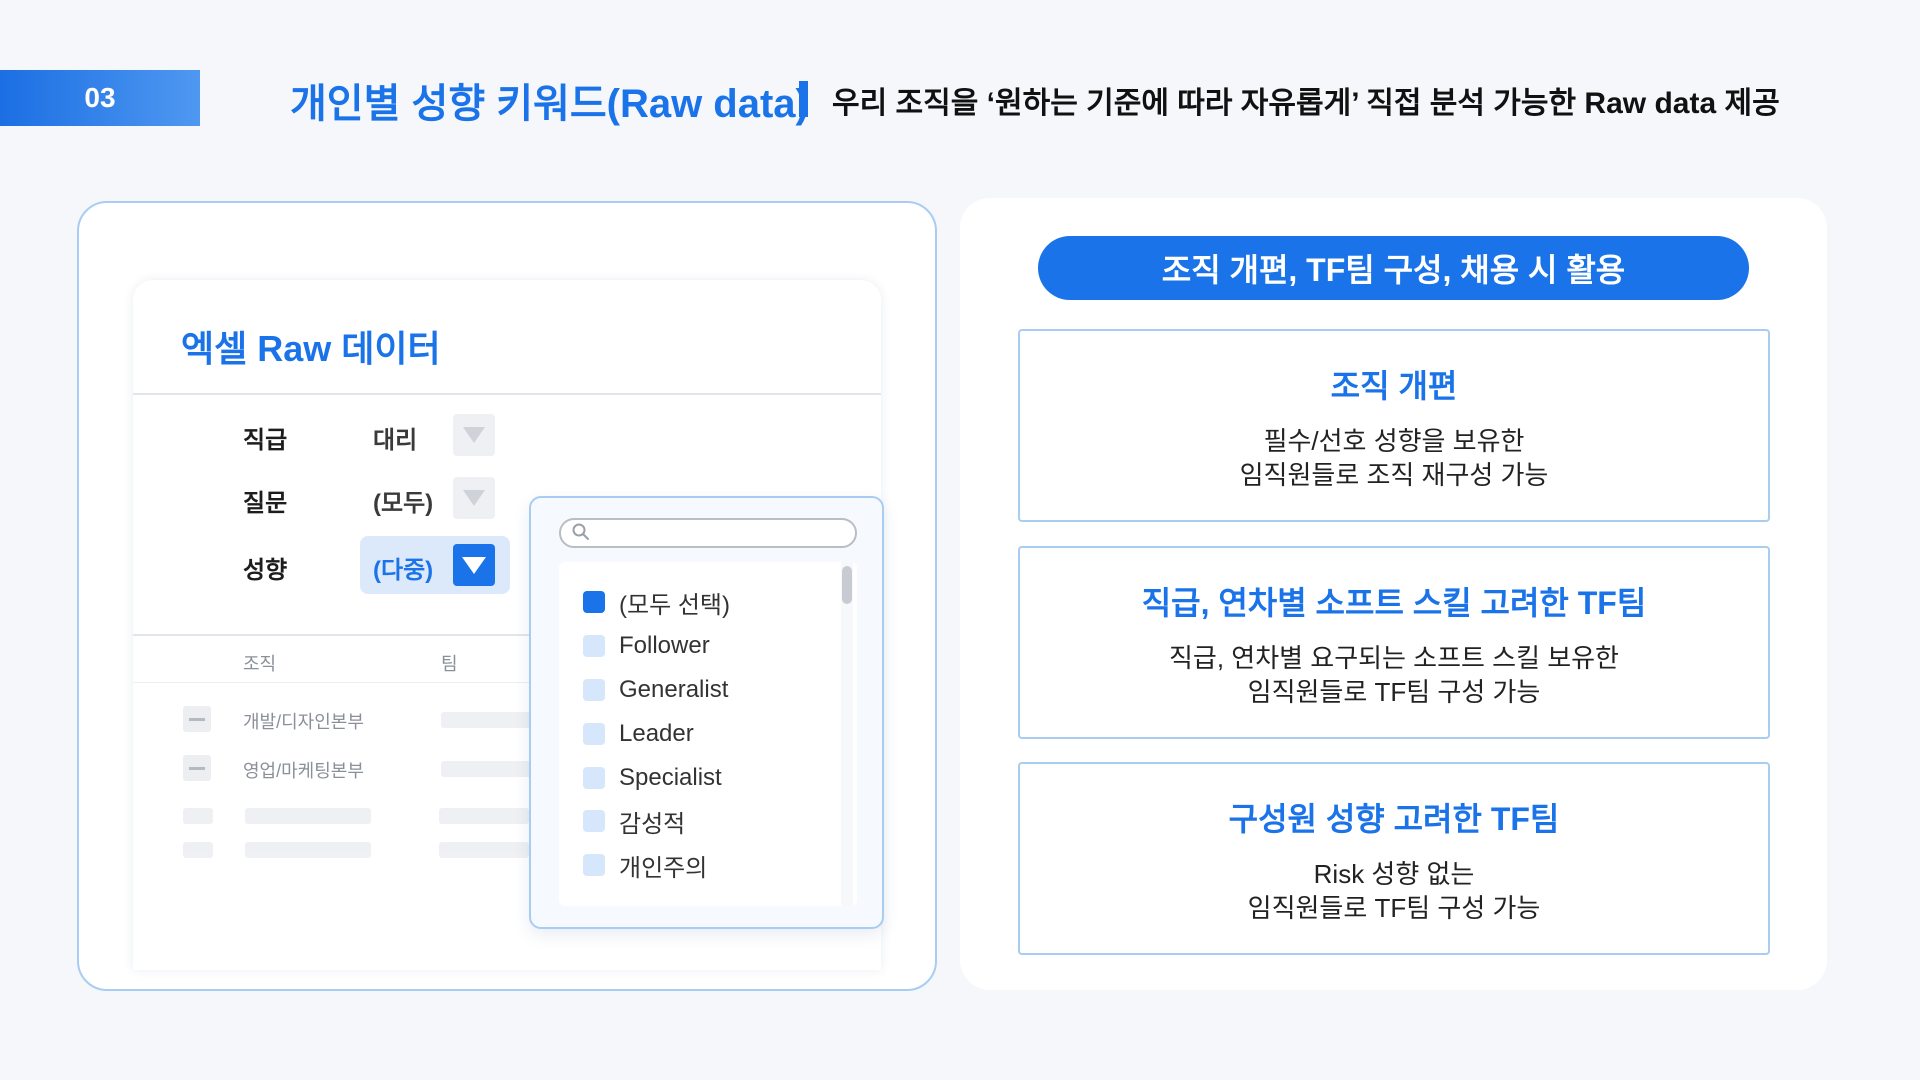 This screenshot has width=1920, height=1080. What do you see at coordinates (1394, 386) in the screenshot?
I see `card-title: 조직 개편` at bounding box center [1394, 386].